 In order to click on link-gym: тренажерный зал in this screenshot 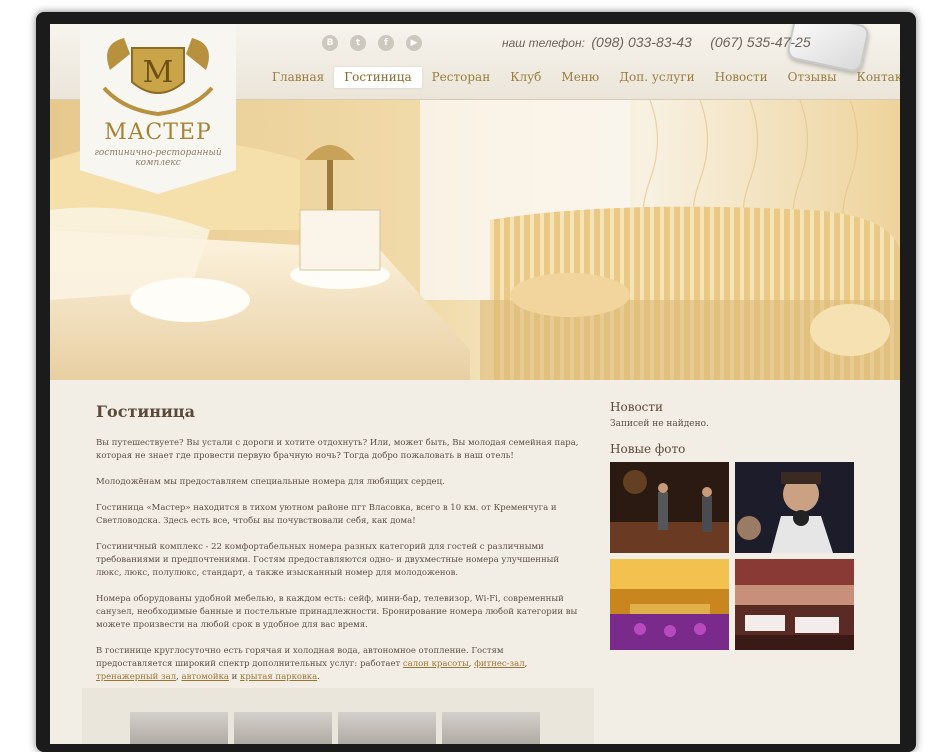, I will do `click(136, 677)`.